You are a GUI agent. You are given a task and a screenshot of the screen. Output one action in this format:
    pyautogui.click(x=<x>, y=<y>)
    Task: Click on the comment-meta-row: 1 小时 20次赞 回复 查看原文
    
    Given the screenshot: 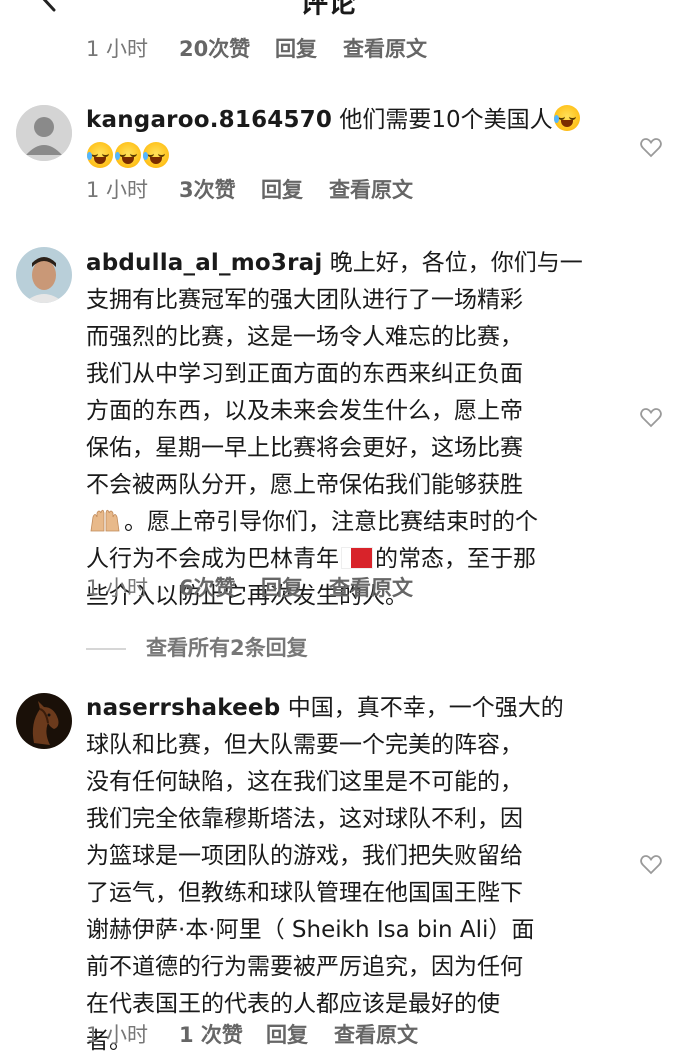 What is the action you would take?
    pyautogui.click(x=286, y=49)
    